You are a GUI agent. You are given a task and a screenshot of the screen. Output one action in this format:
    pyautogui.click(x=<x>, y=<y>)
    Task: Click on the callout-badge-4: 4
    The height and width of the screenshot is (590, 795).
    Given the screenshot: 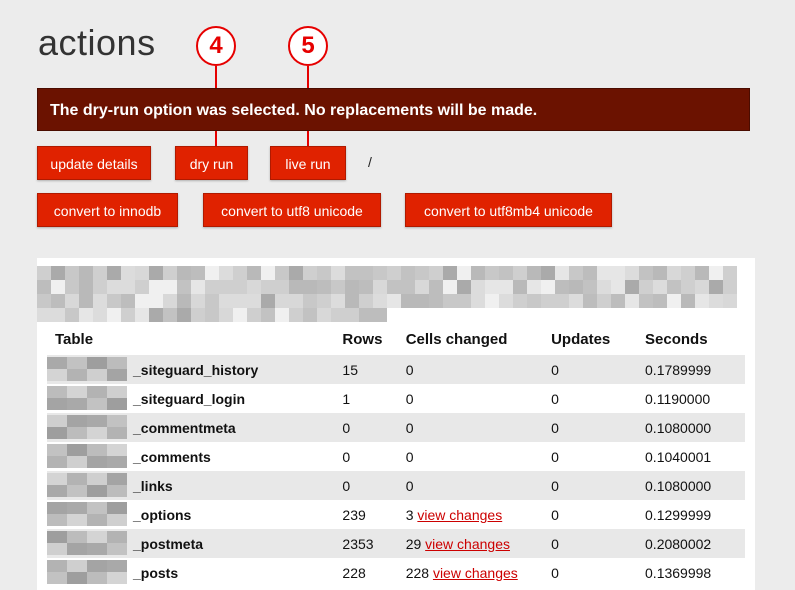 What is the action you would take?
    pyautogui.click(x=216, y=46)
    